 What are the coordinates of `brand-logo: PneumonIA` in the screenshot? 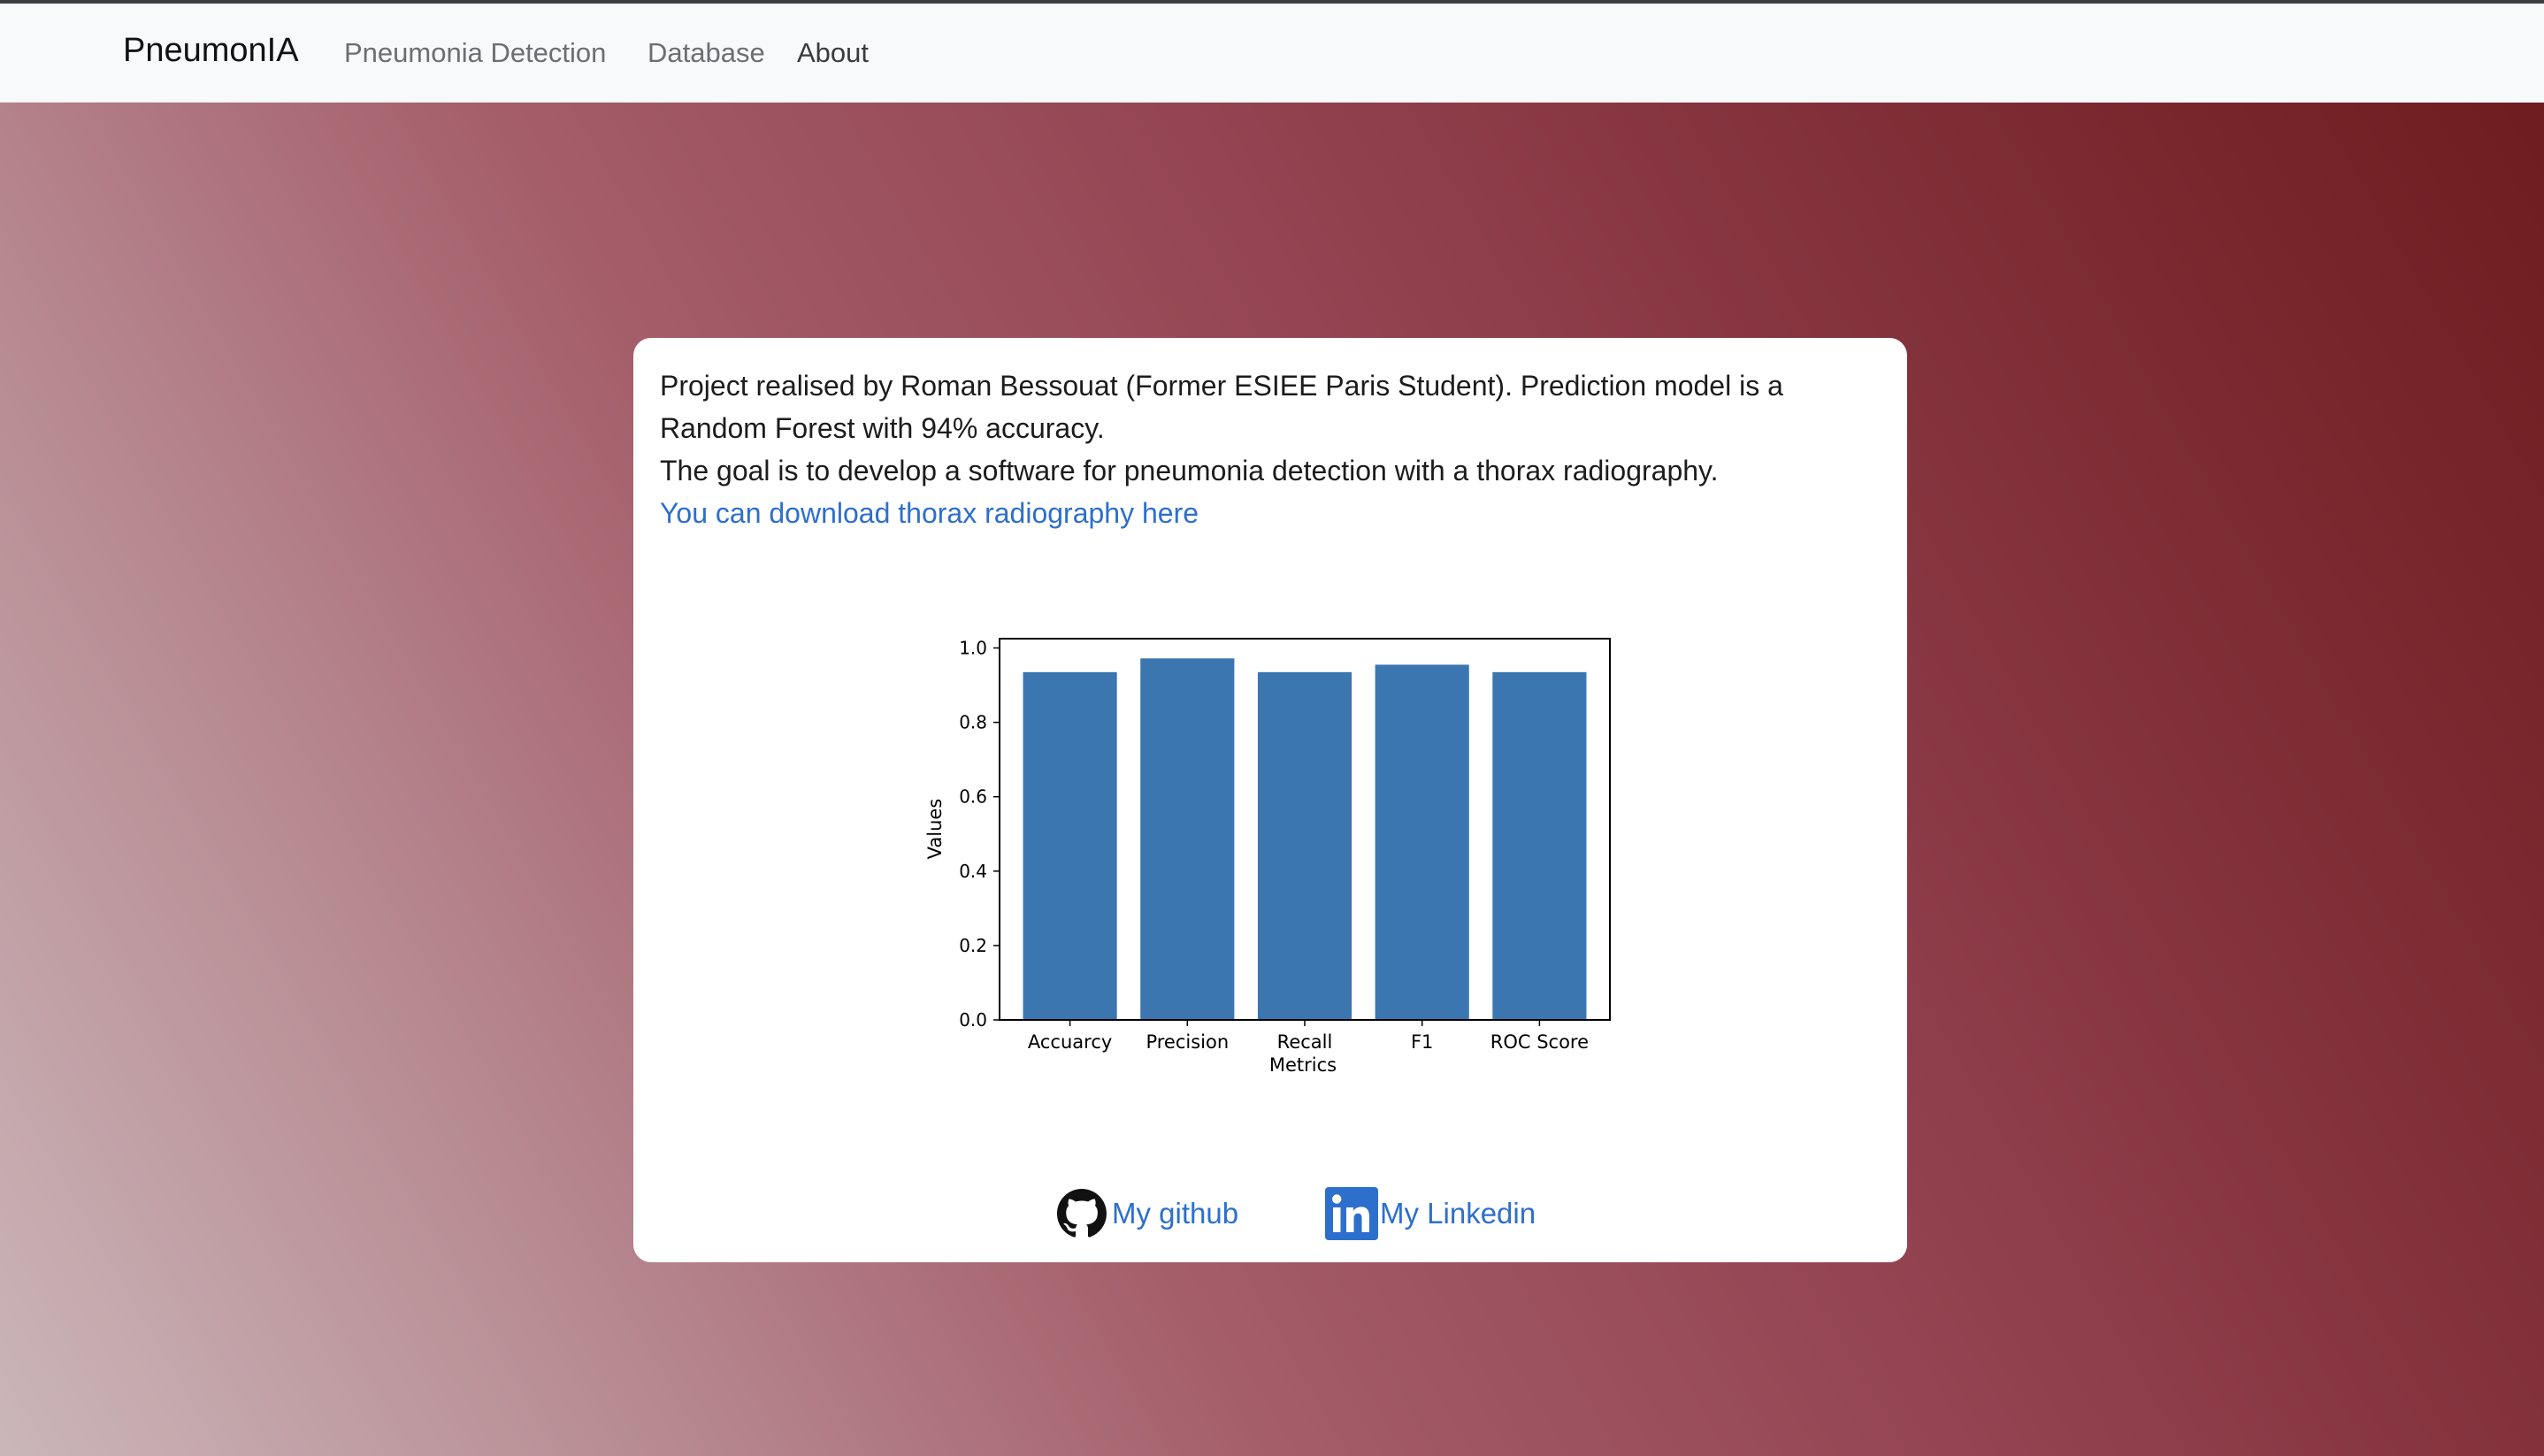 It's located at (211, 51).